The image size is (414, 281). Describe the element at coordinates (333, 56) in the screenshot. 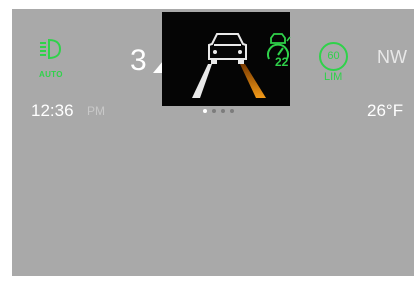

I see `speed-limit-sign: 60` at that location.